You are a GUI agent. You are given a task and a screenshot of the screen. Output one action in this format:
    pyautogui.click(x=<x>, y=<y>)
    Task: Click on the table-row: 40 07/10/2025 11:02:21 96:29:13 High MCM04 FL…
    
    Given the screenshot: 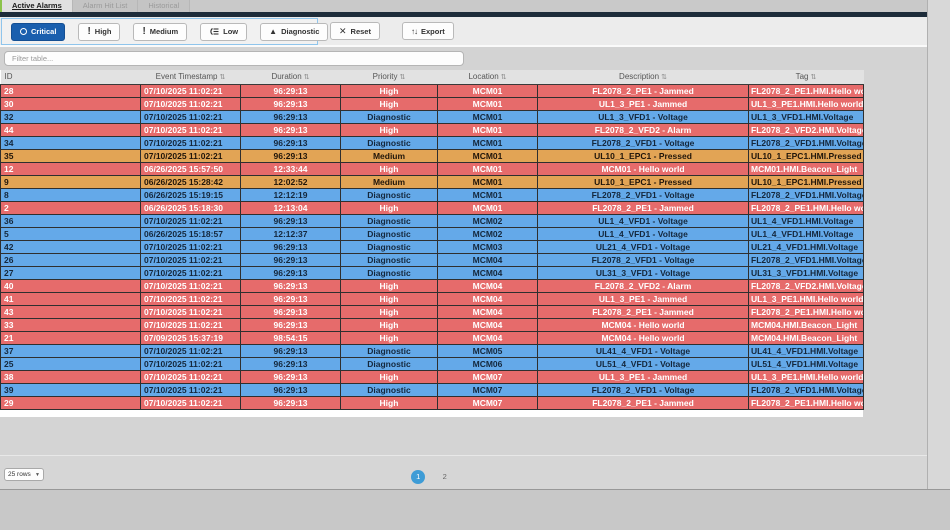 What is the action you would take?
    pyautogui.click(x=432, y=285)
    